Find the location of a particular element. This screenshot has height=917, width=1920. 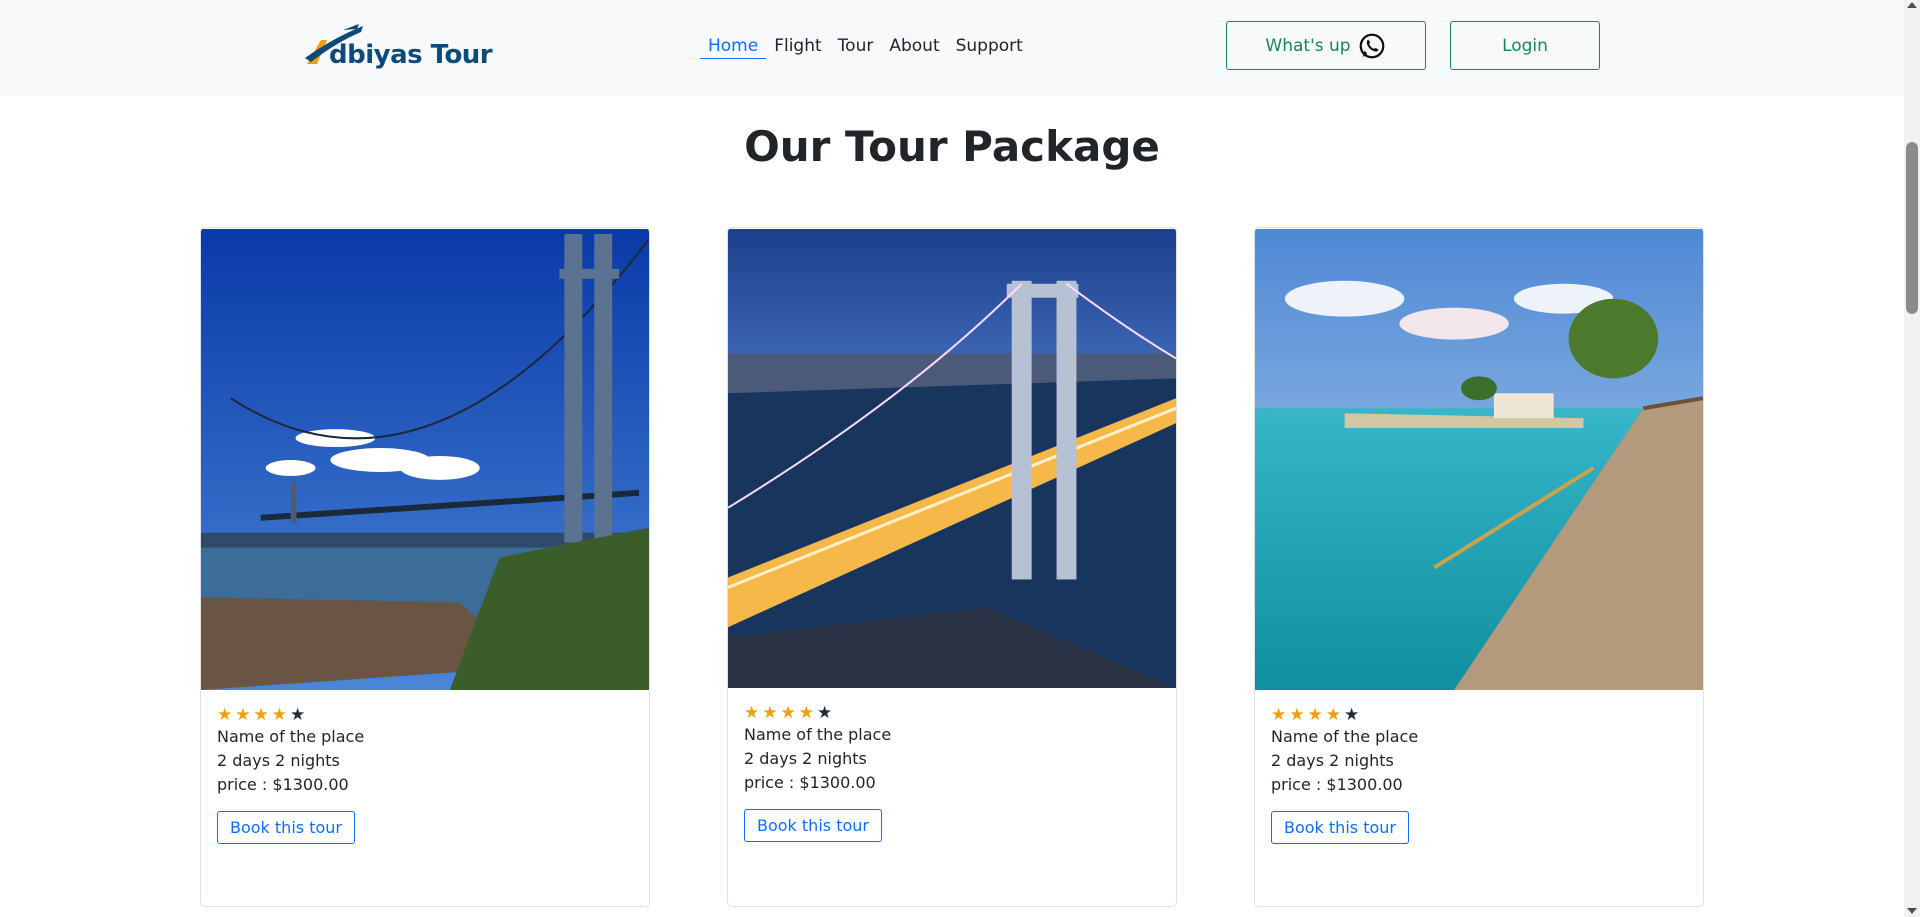

nav-menu: Home Flight Tour About Support is located at coordinates (865, 46).